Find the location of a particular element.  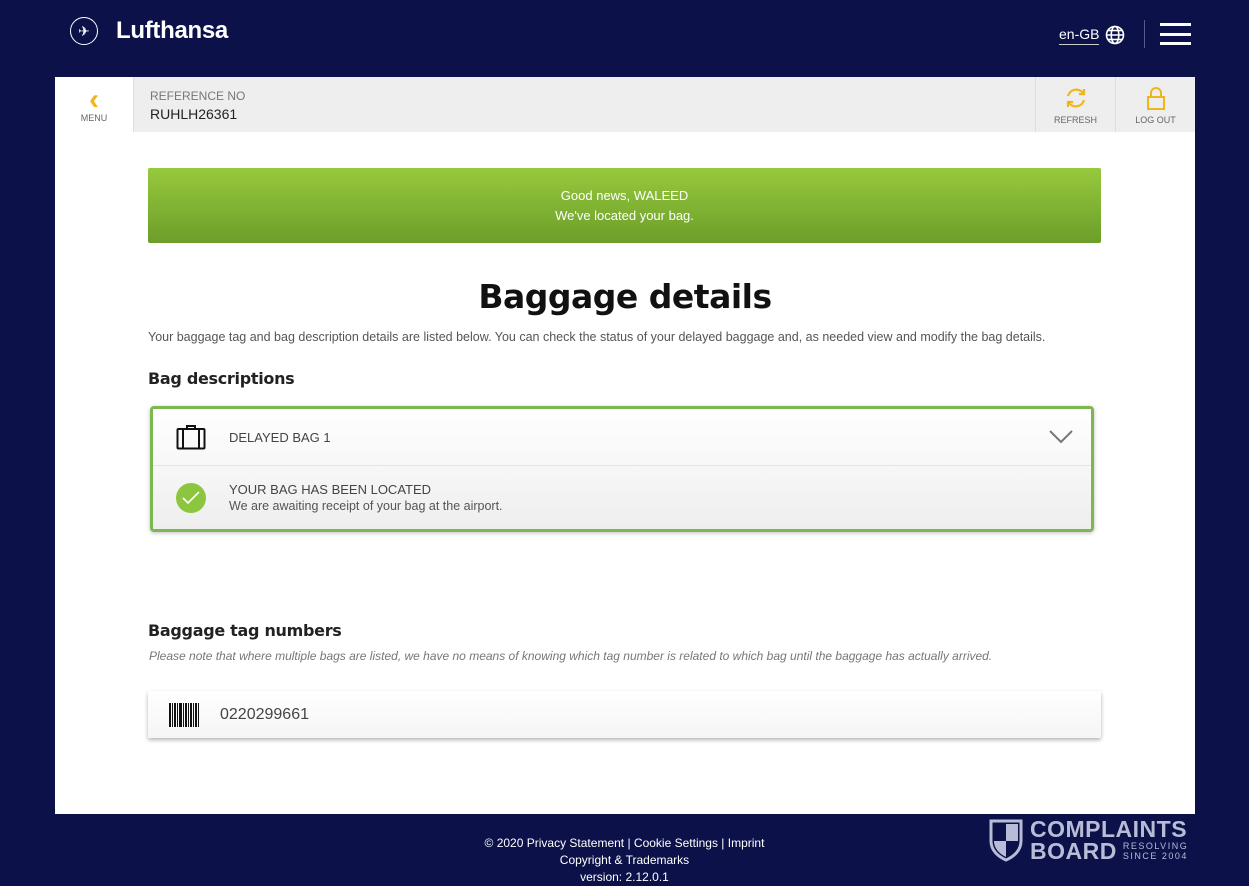

hamburger-menu-icon is located at coordinates (1175, 34).